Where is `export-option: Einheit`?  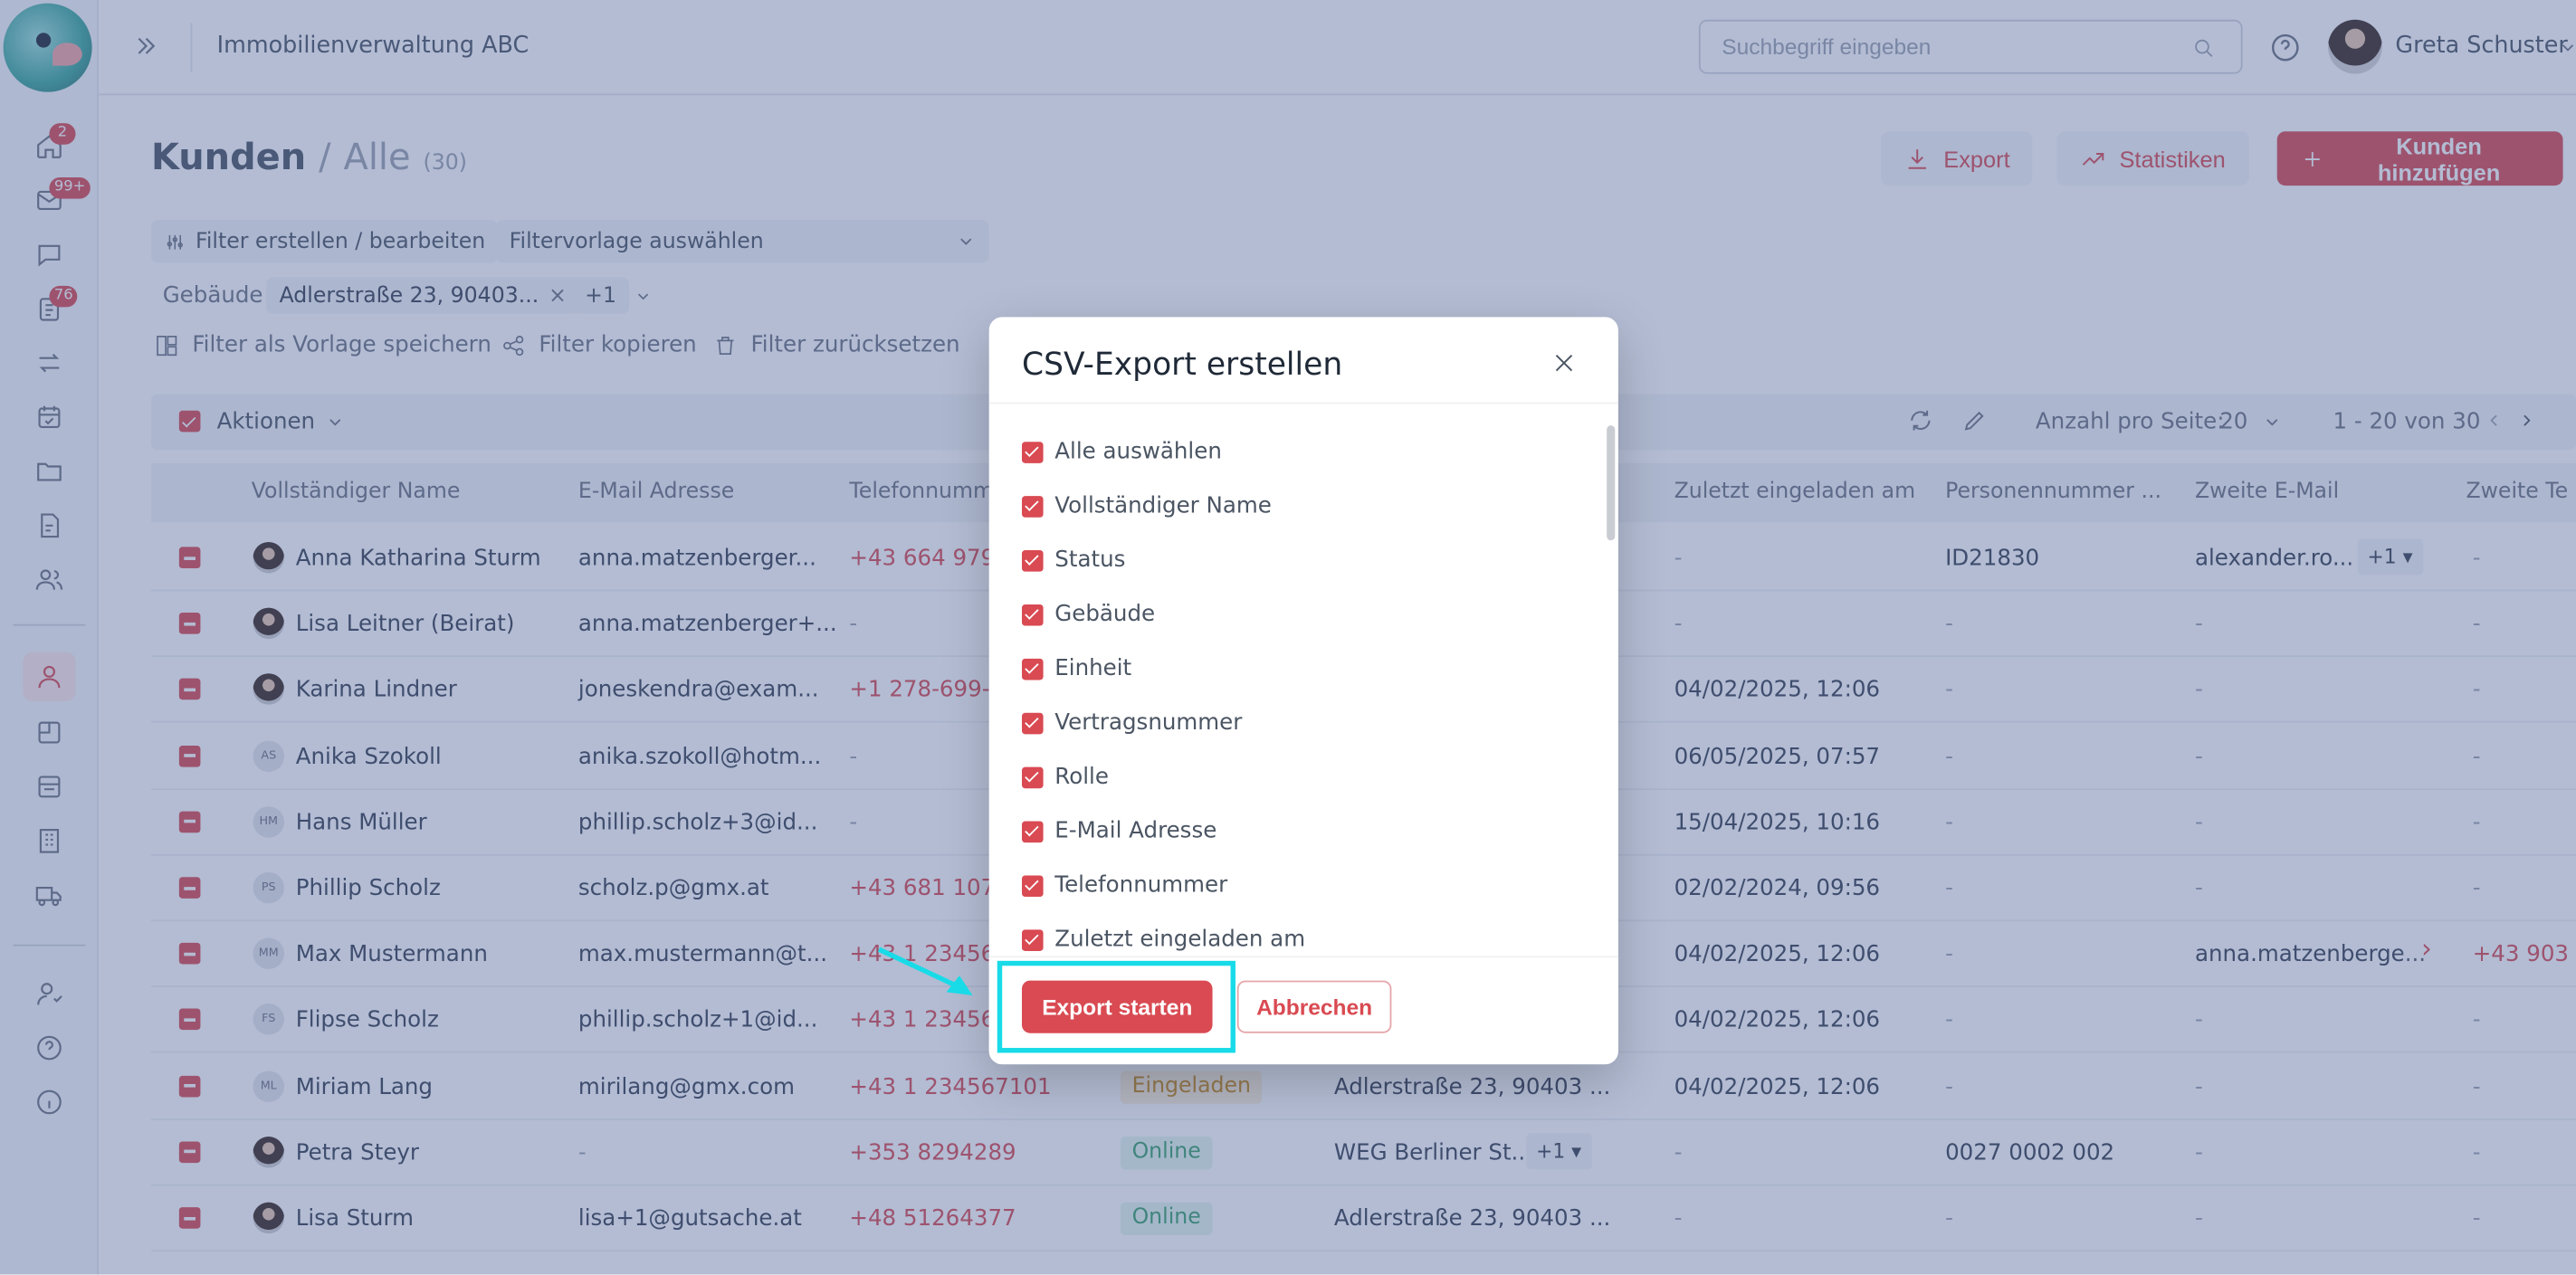
export-option: Einheit is located at coordinates (1076, 668).